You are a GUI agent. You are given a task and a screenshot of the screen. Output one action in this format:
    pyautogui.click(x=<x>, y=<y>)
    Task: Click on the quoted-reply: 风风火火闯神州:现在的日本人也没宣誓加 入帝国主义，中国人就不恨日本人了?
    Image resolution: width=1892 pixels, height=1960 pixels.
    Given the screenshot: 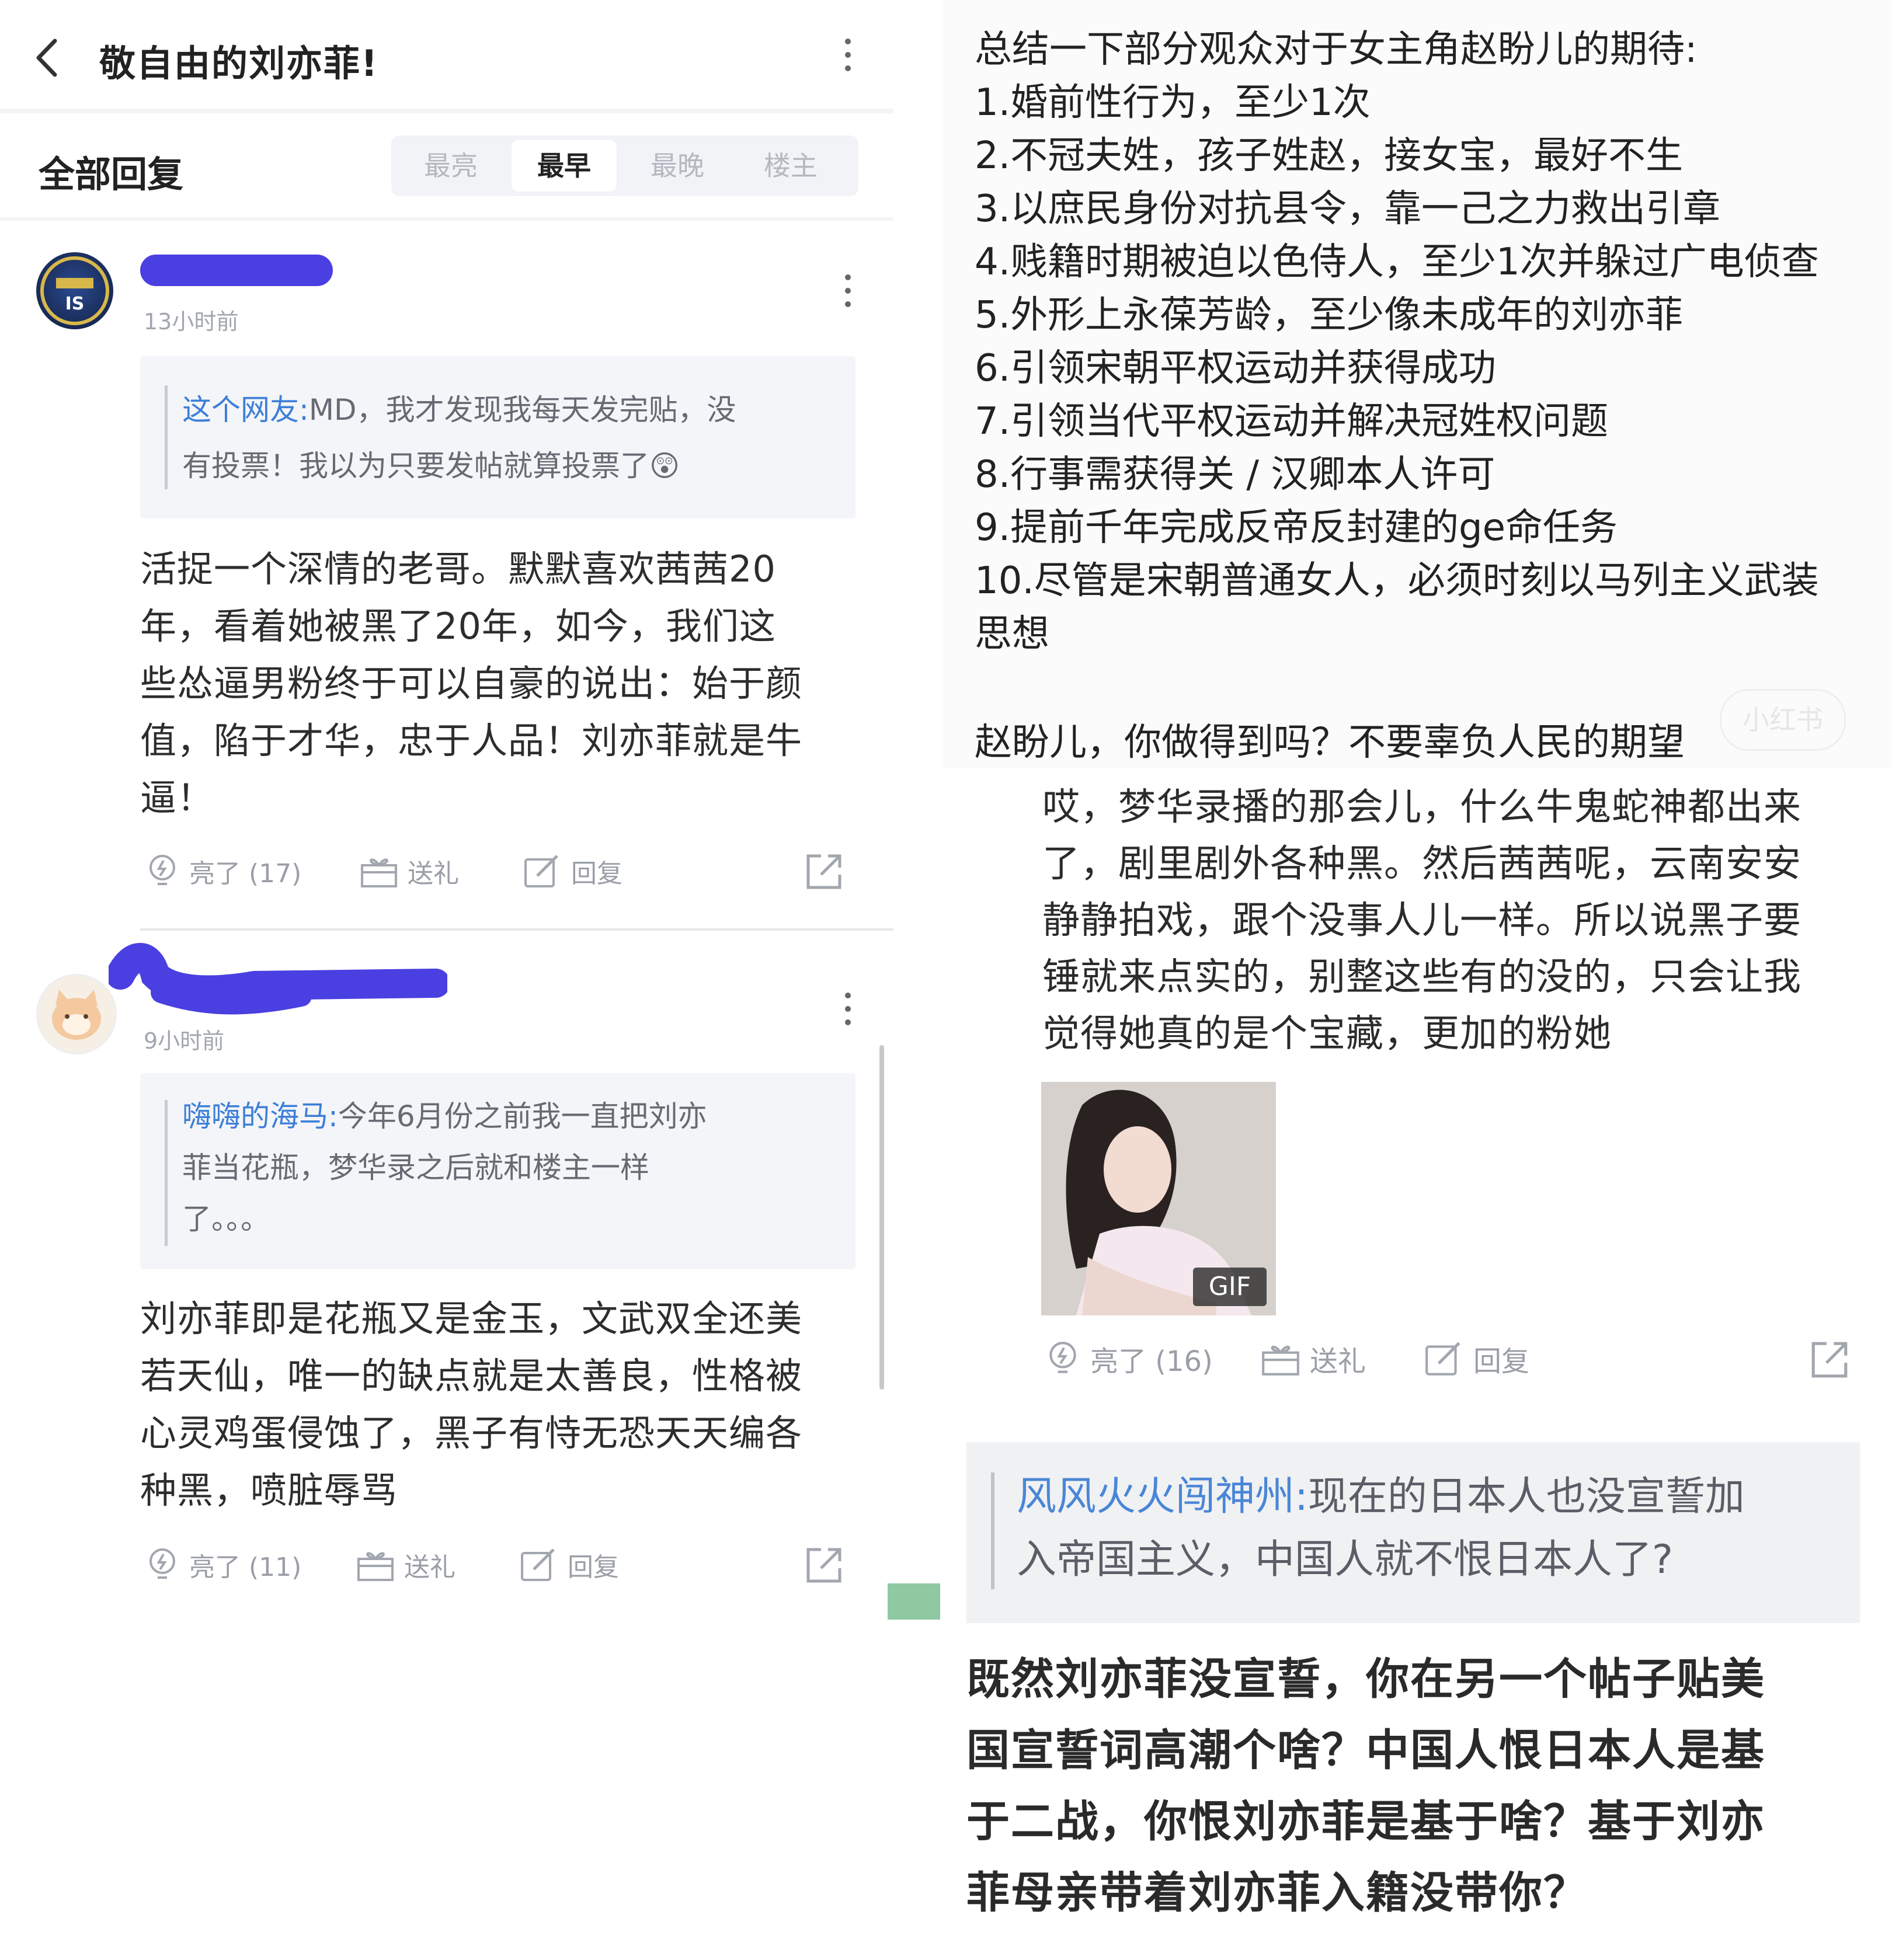 What is the action you would take?
    pyautogui.click(x=1413, y=1532)
    